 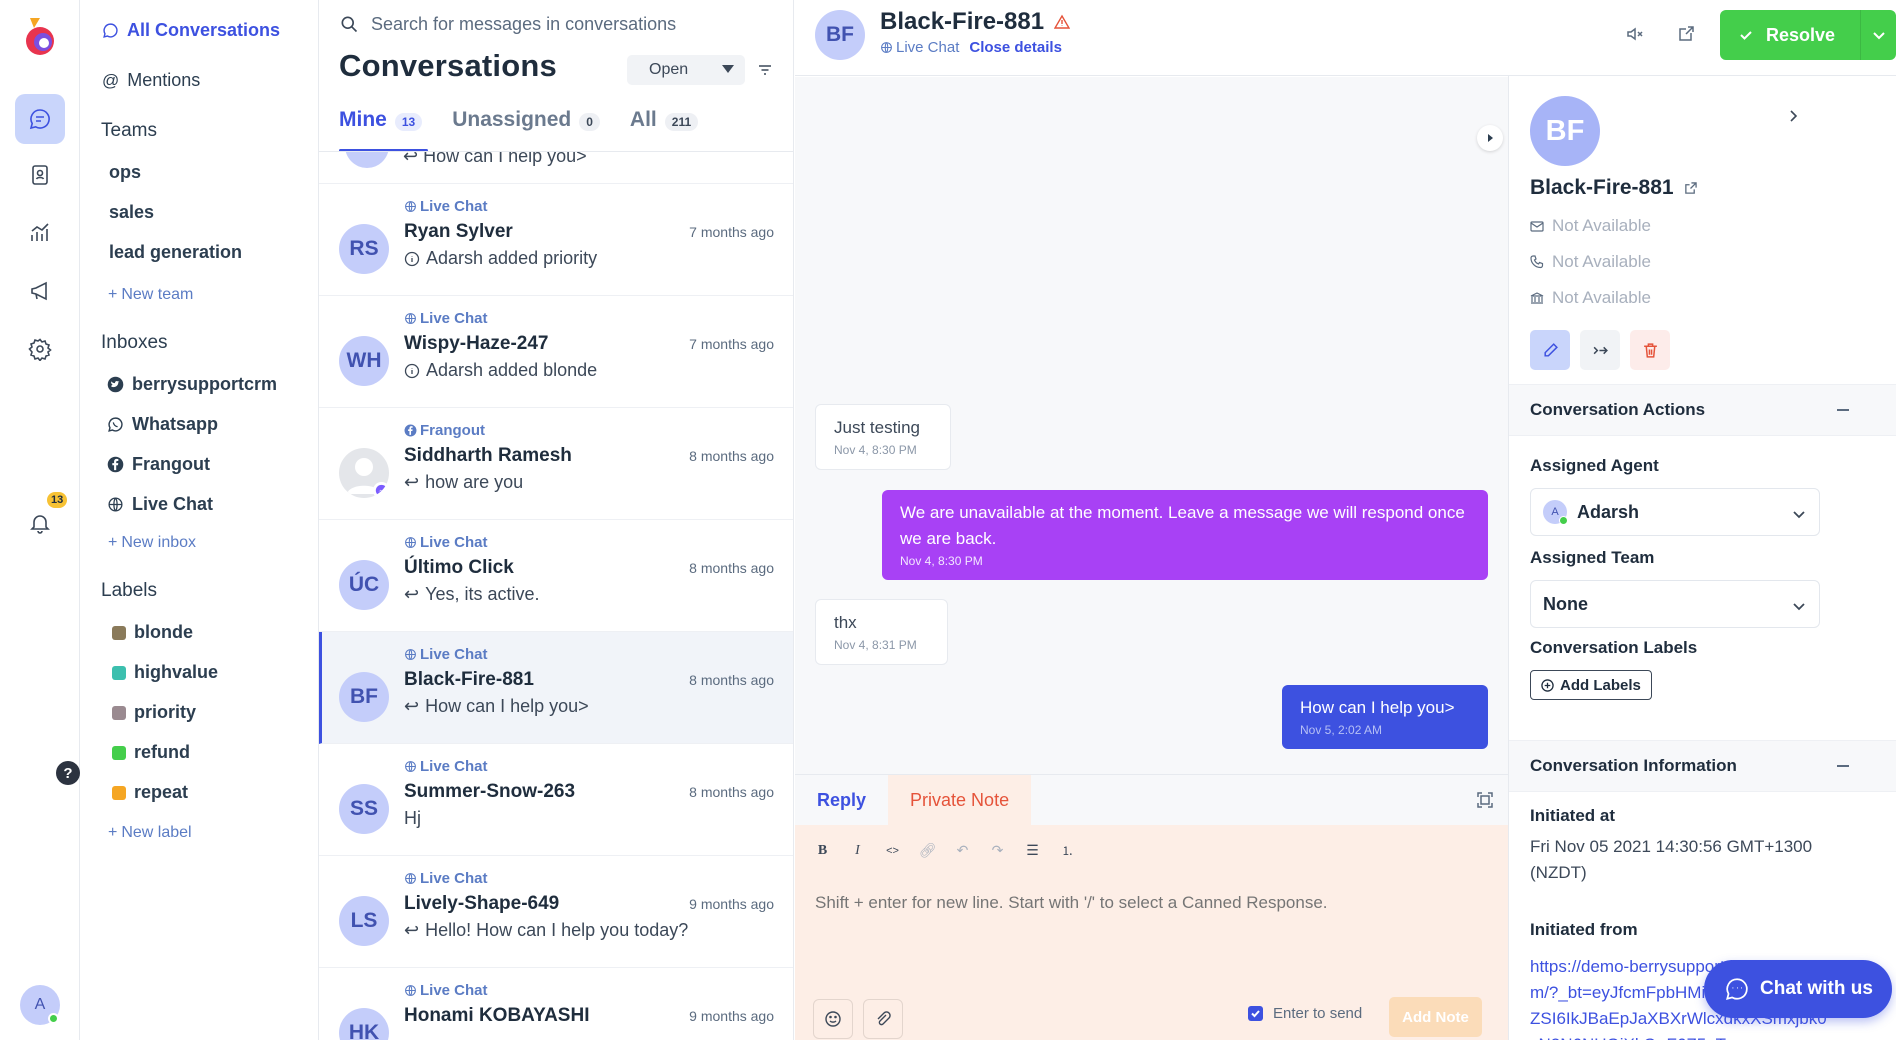 I want to click on help-icon: ?, so click(x=68, y=773).